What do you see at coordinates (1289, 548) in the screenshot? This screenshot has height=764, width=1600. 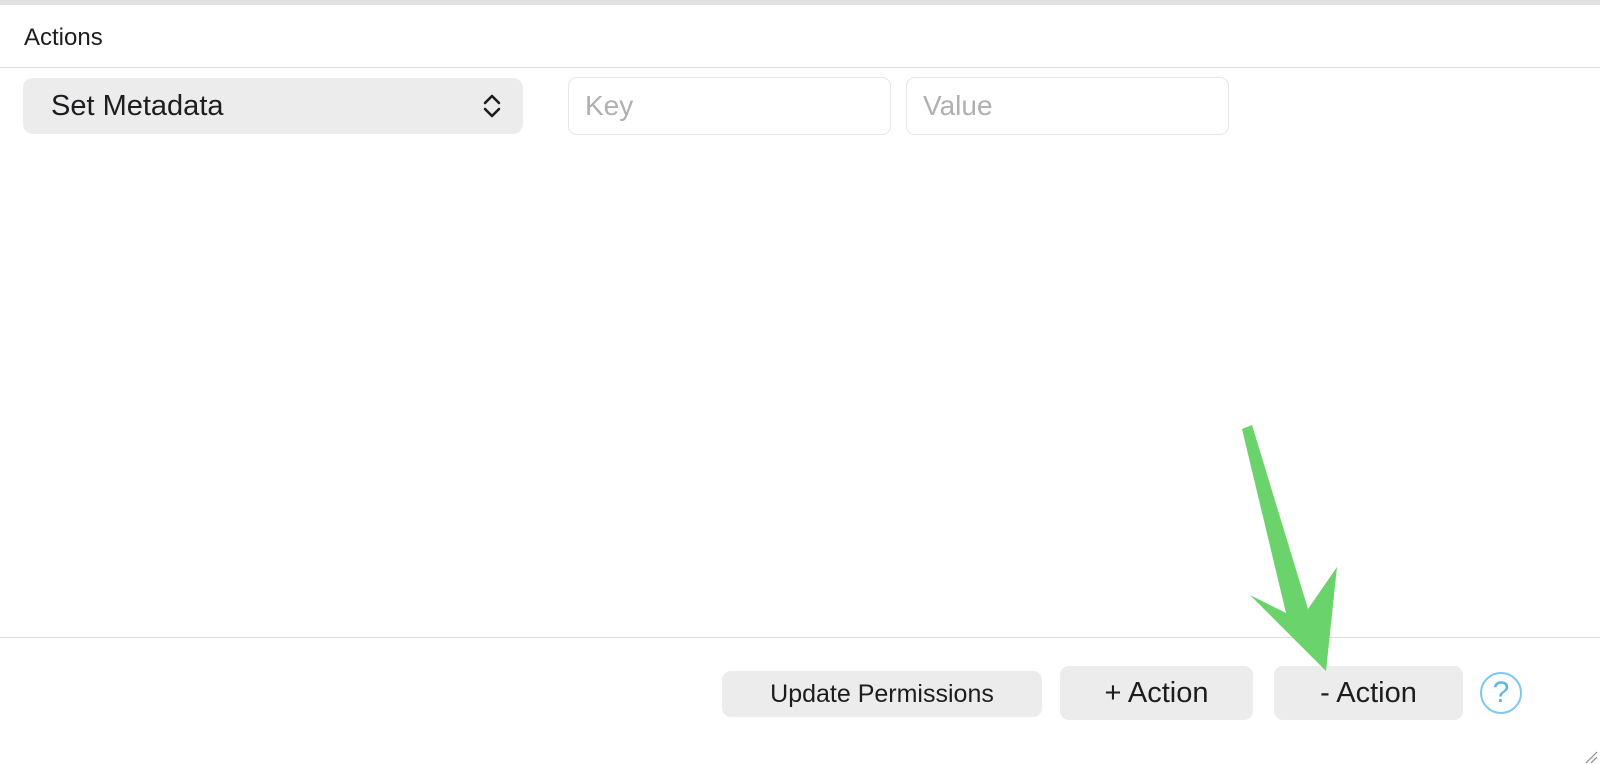 I see `annotation-arrow-shape` at bounding box center [1289, 548].